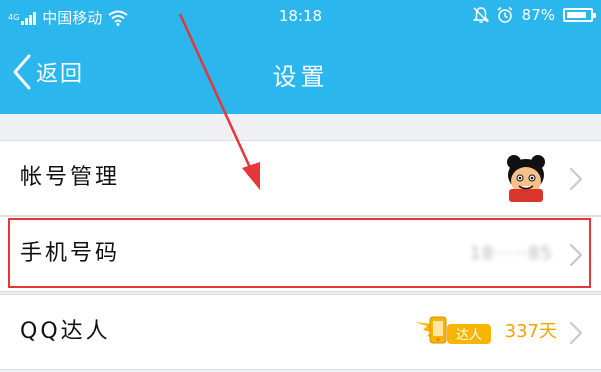 This screenshot has height=372, width=601. I want to click on status-right: 87%, so click(534, 15).